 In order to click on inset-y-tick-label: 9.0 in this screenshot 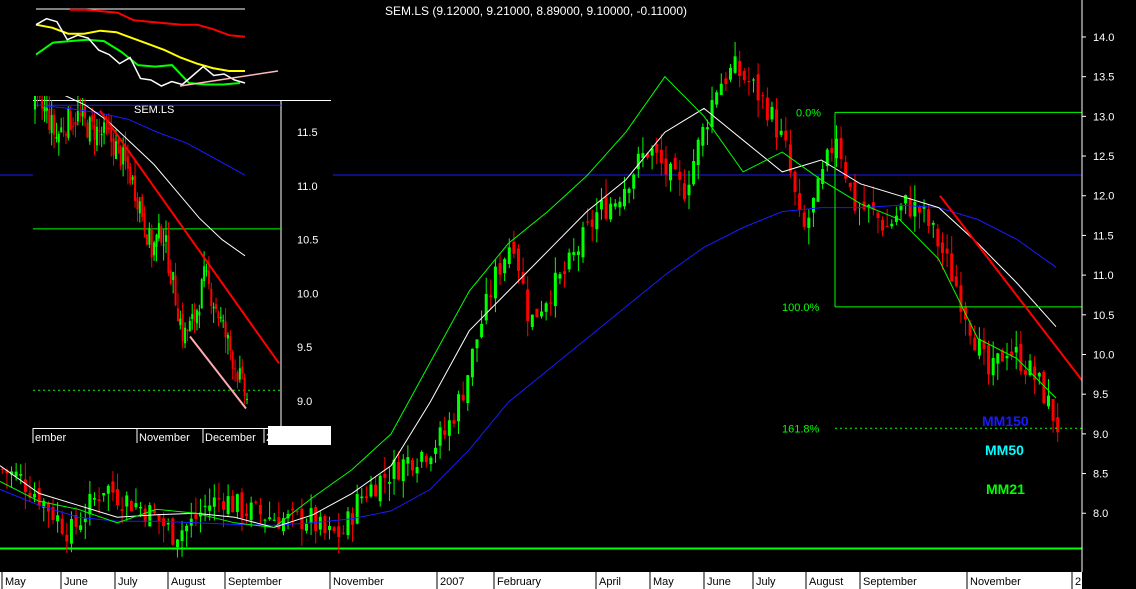, I will do `click(304, 402)`.